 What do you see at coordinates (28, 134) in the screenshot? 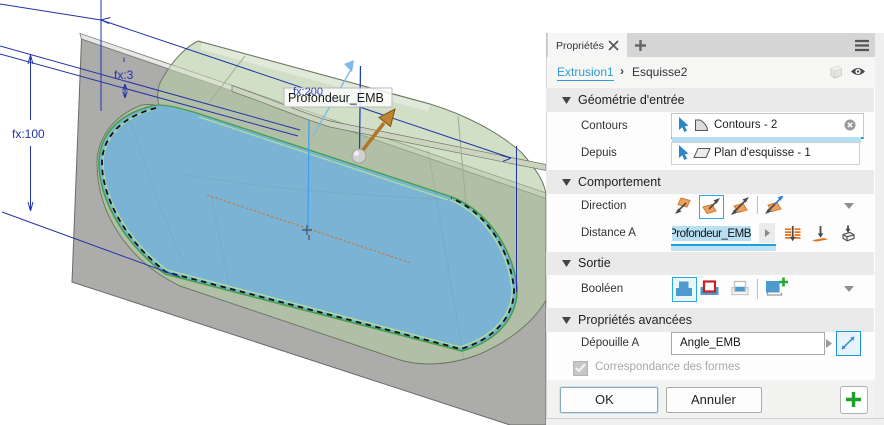
I see `svg-text: fx:100` at bounding box center [28, 134].